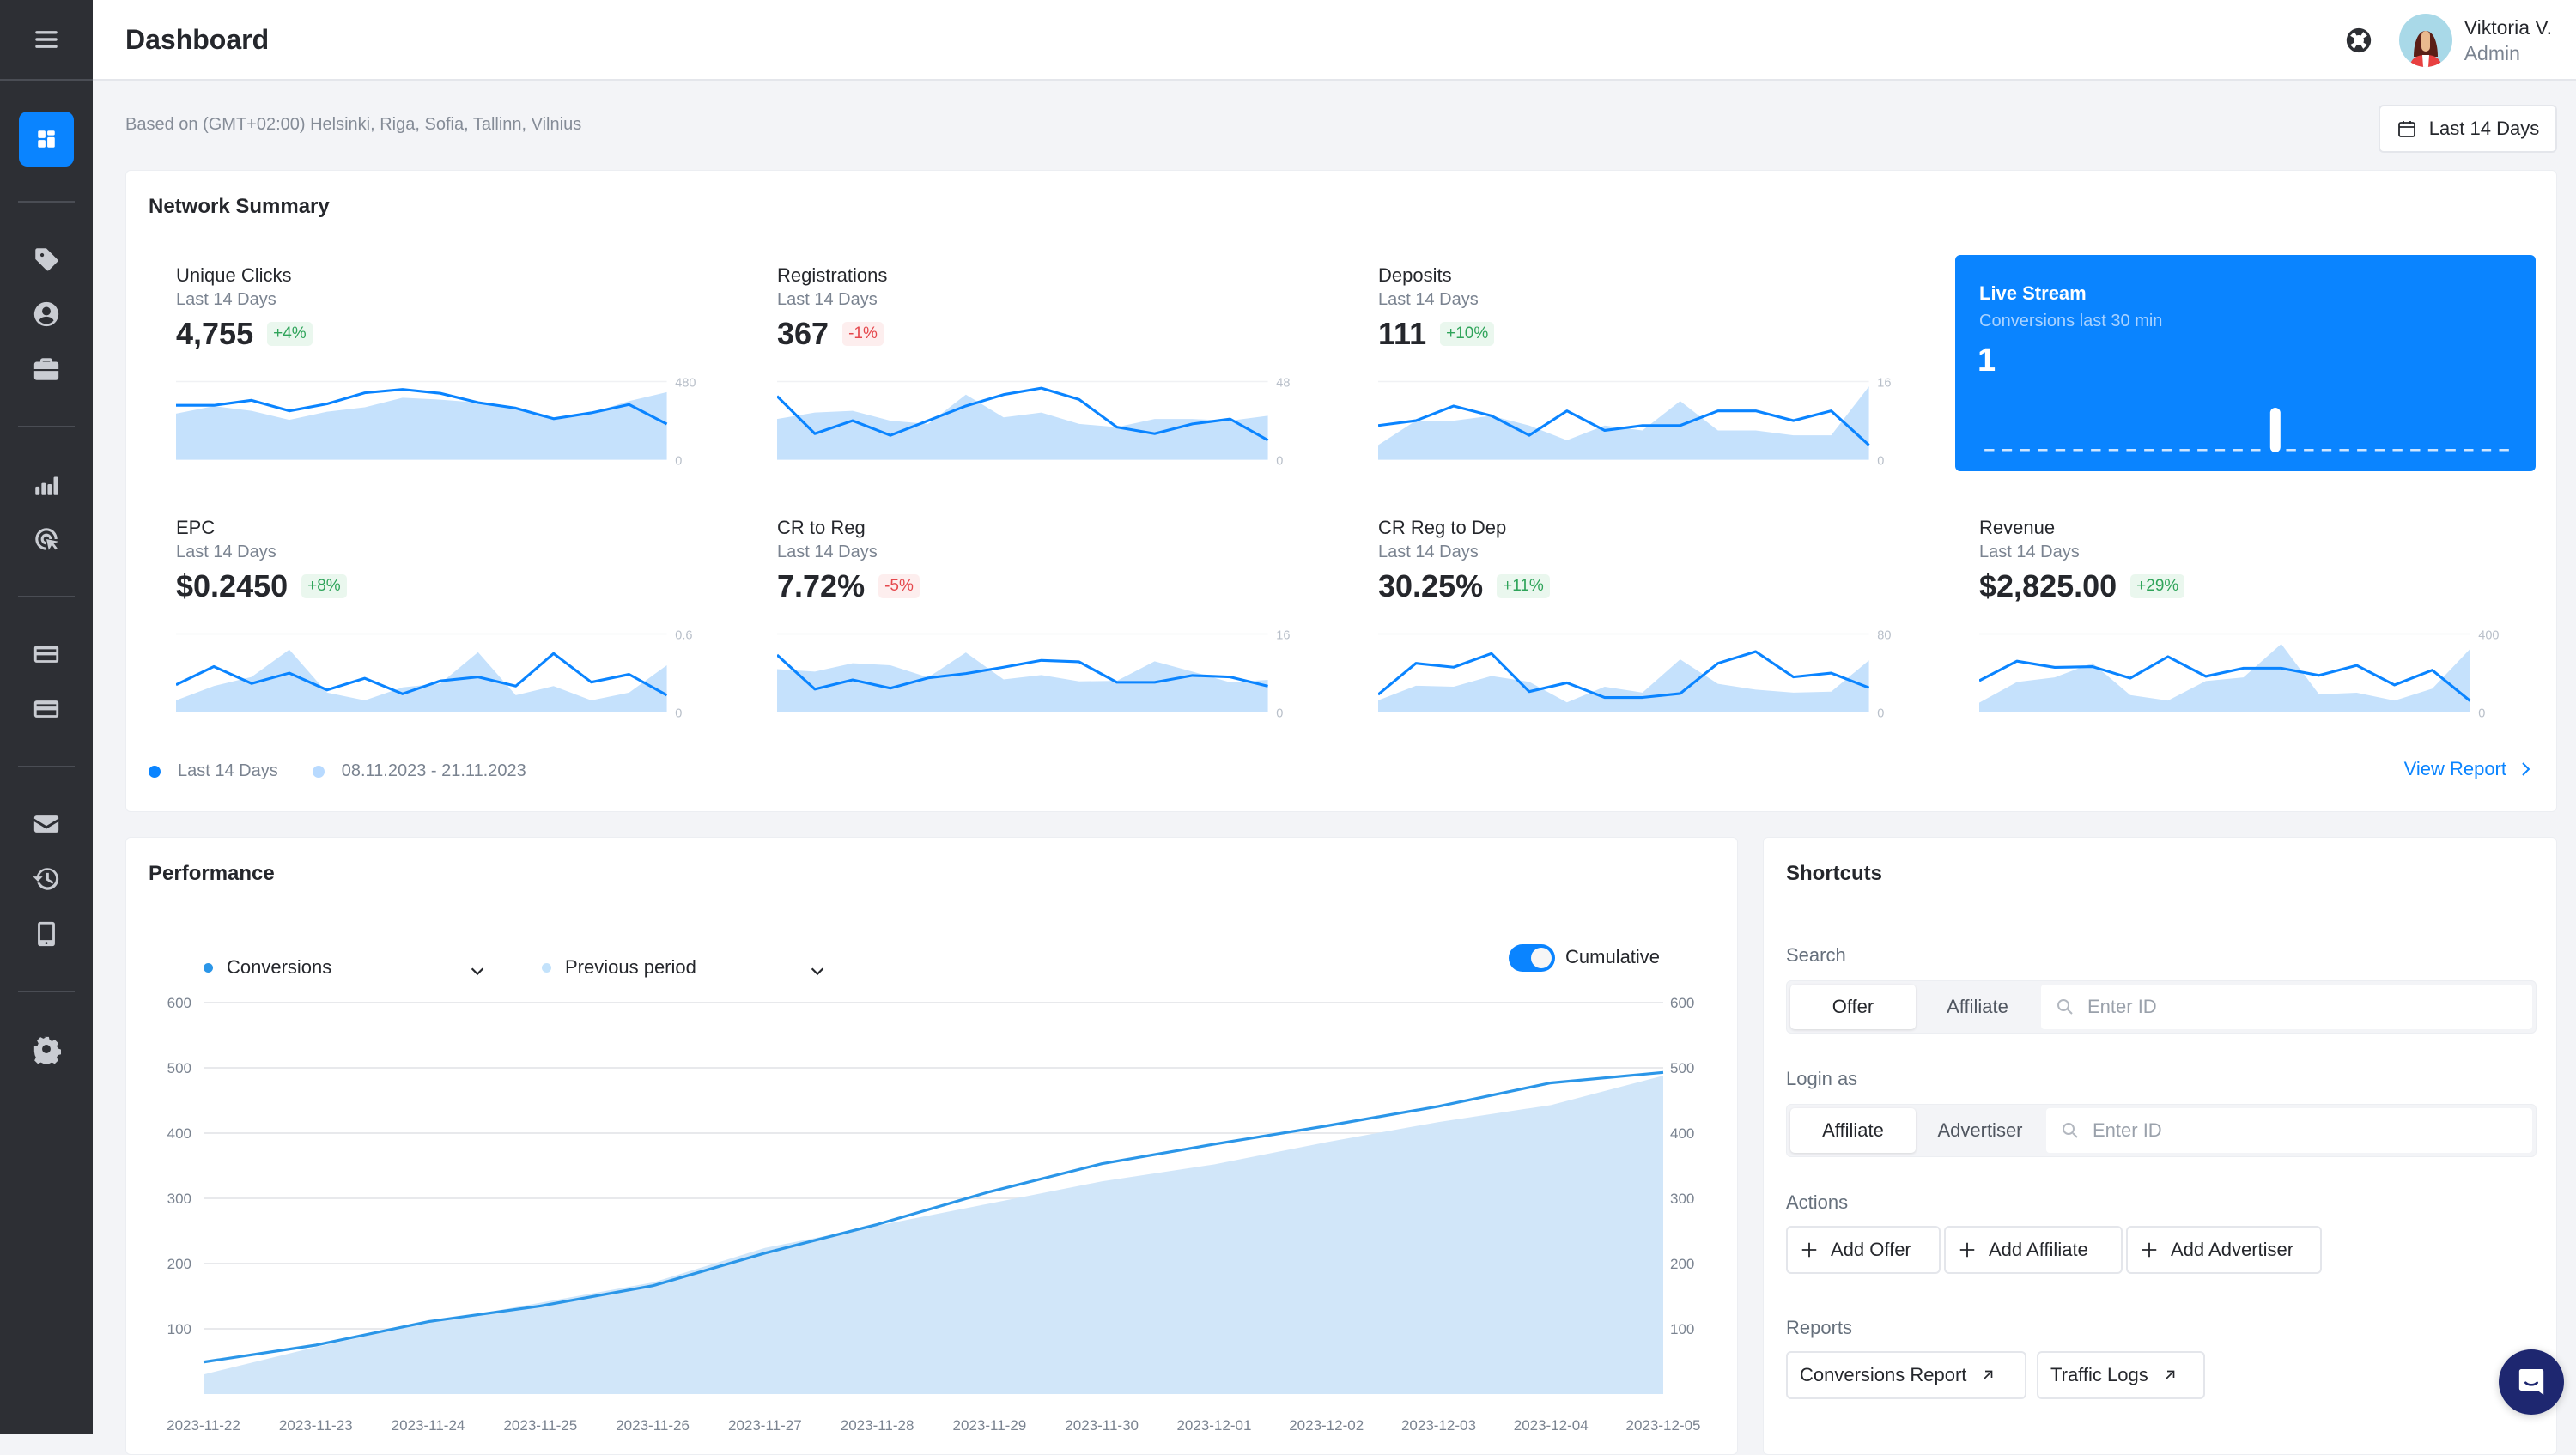 The image size is (2576, 1455). I want to click on search-icon, so click(2070, 1131).